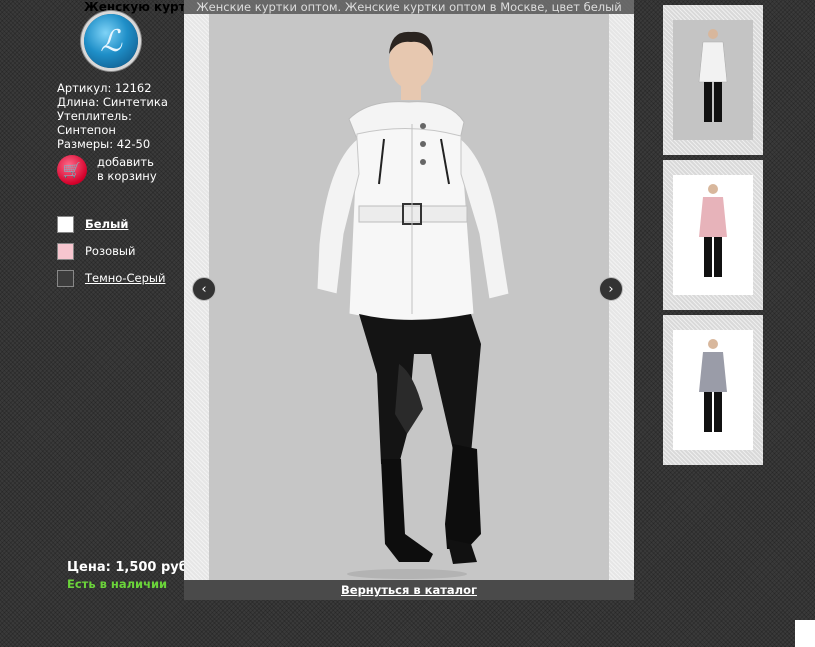 The width and height of the screenshot is (815, 647). What do you see at coordinates (104, 88) in the screenshot?
I see `spec-article: Артикул: 12162` at bounding box center [104, 88].